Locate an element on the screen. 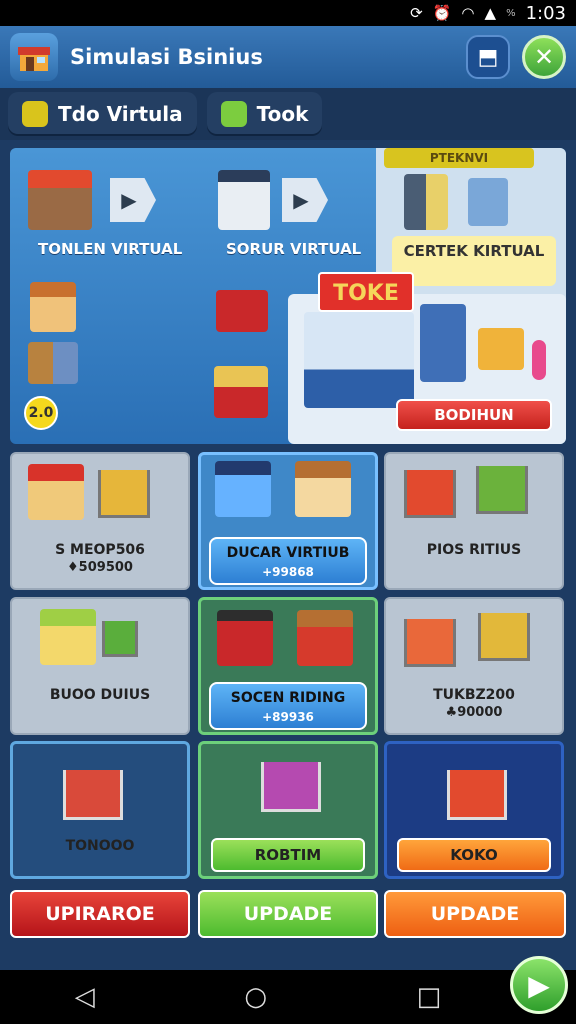 The image size is (576, 1024). shop-card: TONOOO is located at coordinates (100, 810).